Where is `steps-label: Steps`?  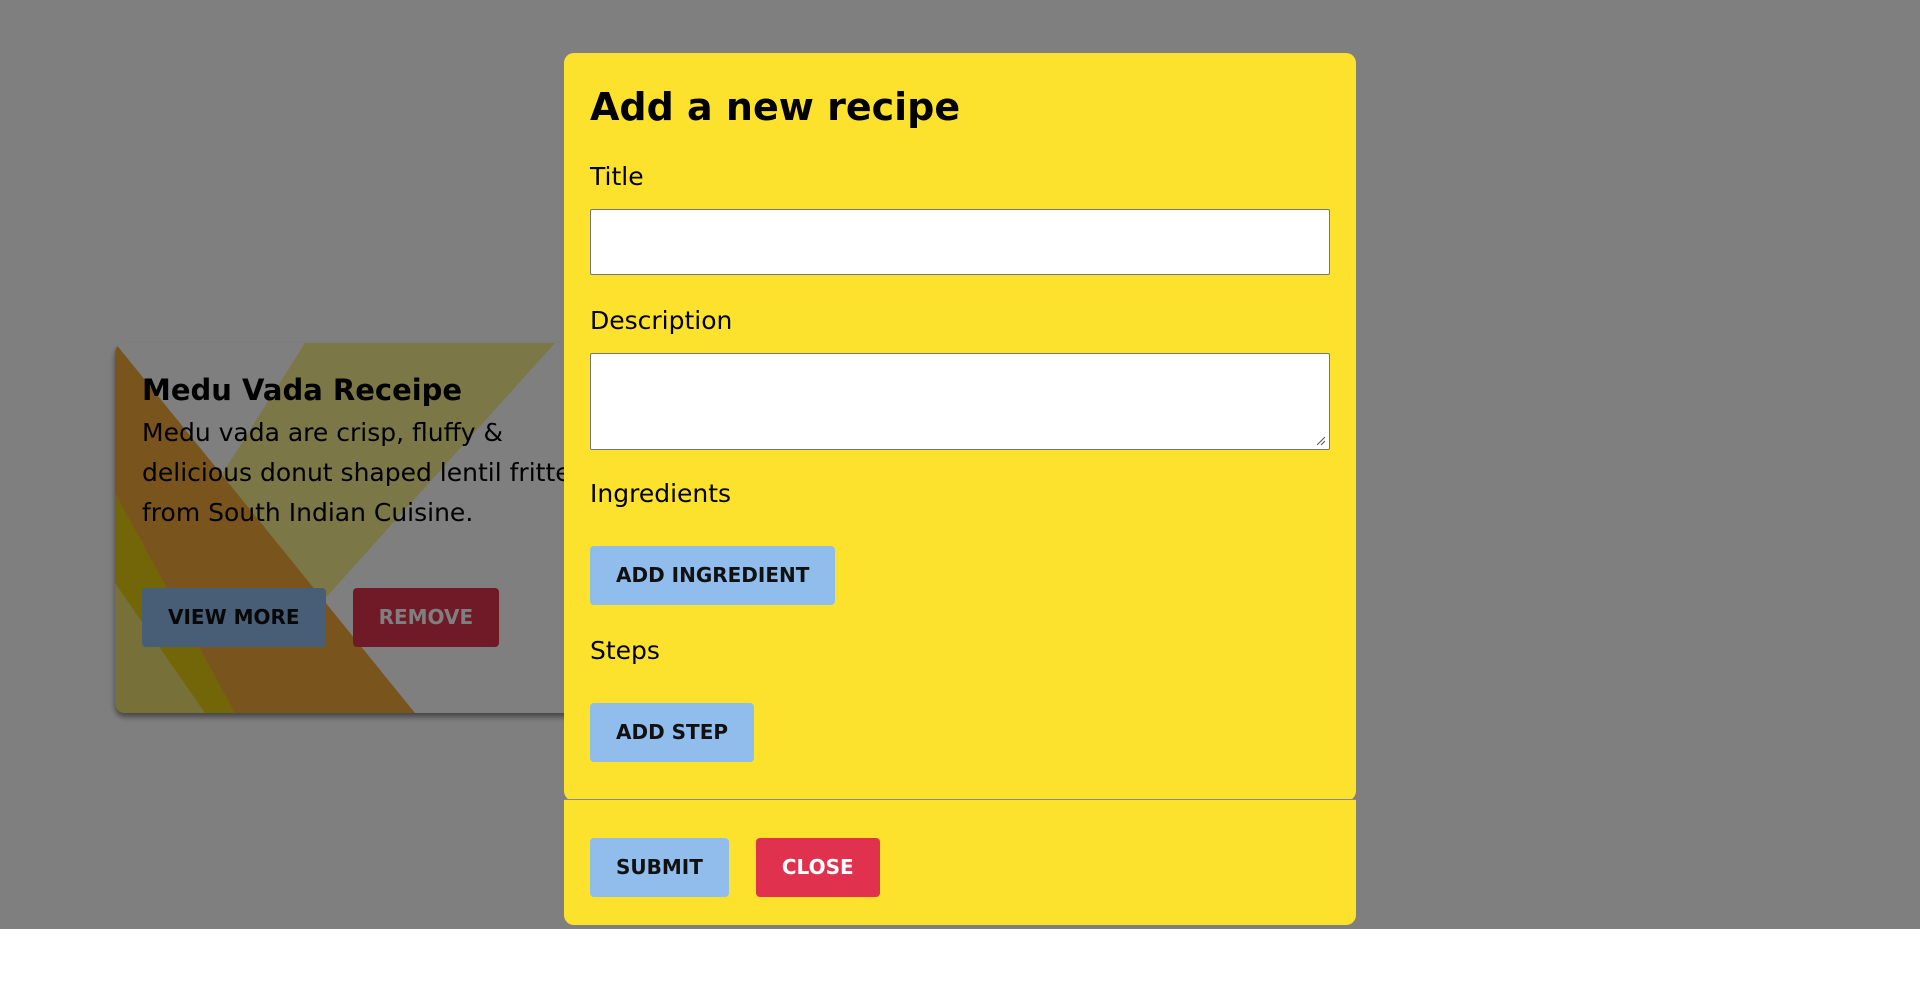 steps-label: Steps is located at coordinates (625, 650).